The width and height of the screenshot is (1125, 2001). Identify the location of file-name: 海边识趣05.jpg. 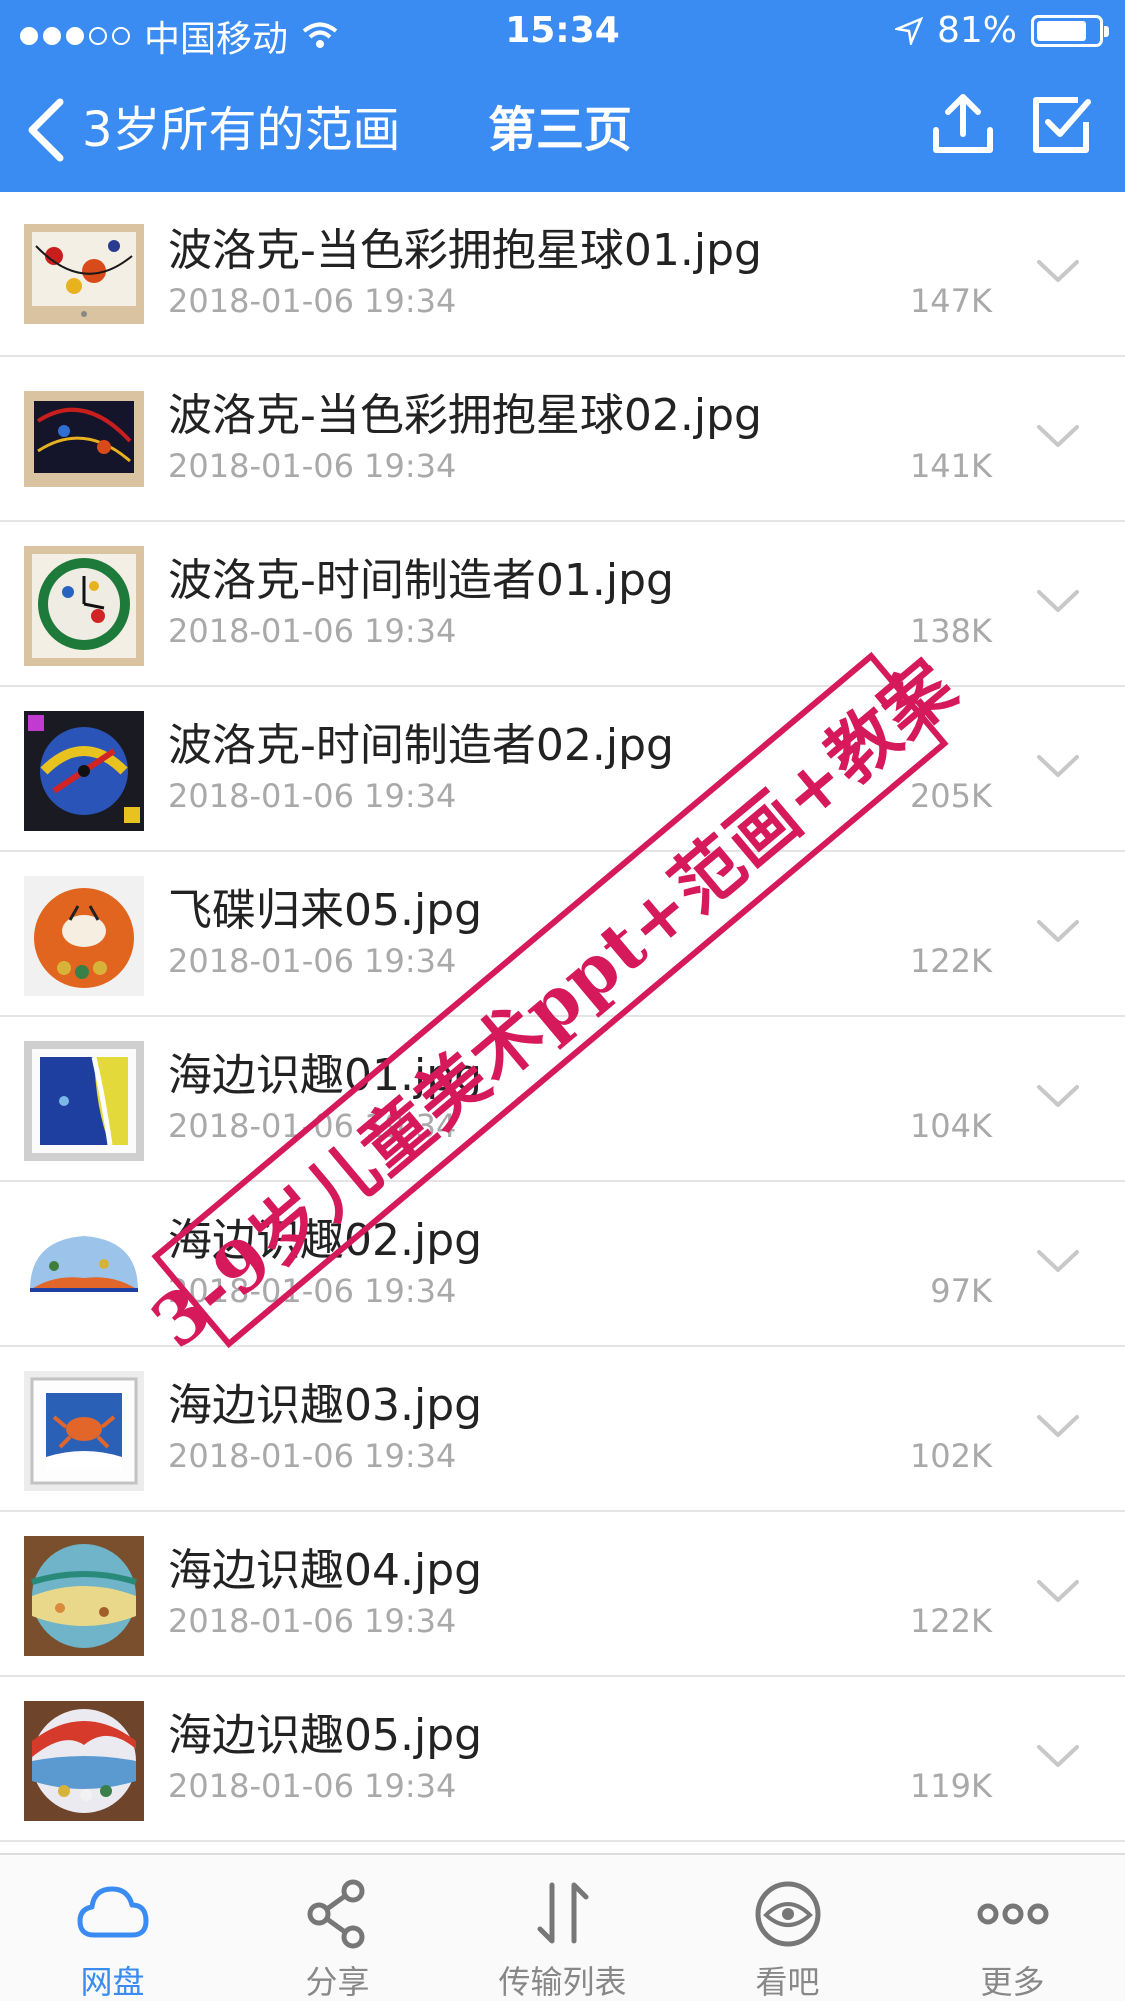
(325, 1735).